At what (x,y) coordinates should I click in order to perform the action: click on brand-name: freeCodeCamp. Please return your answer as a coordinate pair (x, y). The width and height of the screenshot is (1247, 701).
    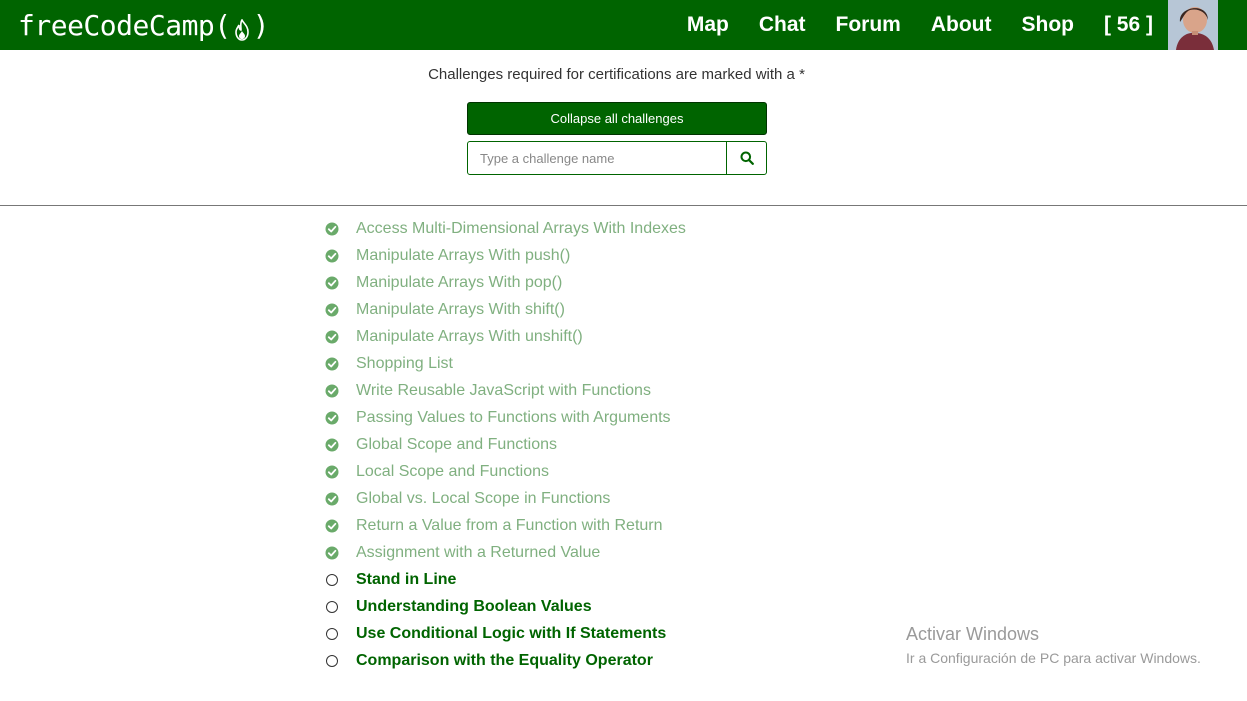
    Looking at the image, I should click on (116, 25).